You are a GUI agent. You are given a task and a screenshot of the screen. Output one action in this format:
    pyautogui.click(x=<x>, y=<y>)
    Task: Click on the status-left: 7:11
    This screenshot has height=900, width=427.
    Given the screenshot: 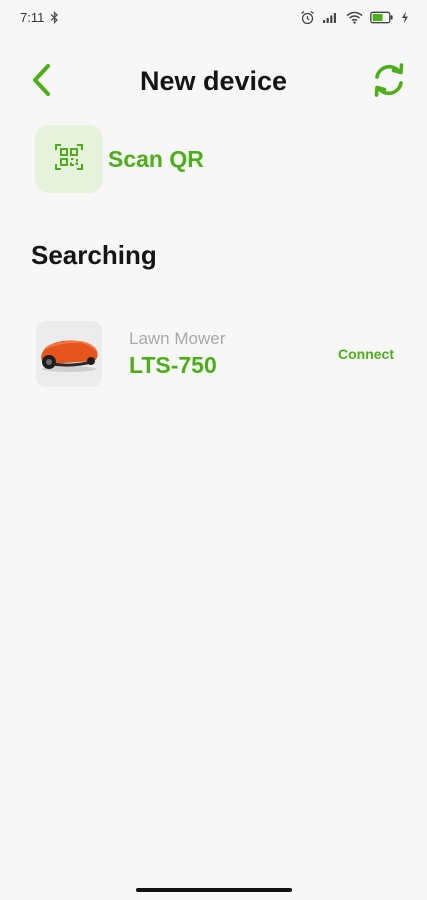 What is the action you would take?
    pyautogui.click(x=39, y=17)
    